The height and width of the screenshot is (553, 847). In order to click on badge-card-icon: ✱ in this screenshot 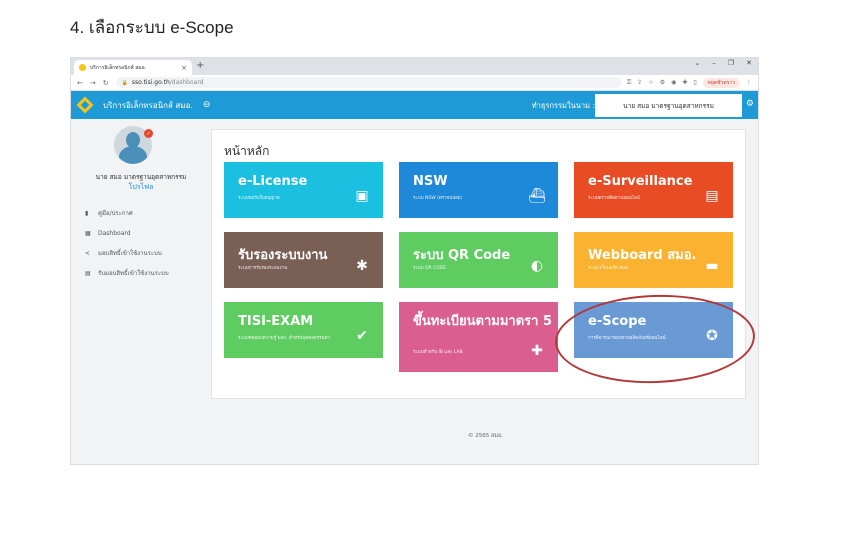, I will do `click(362, 266)`.